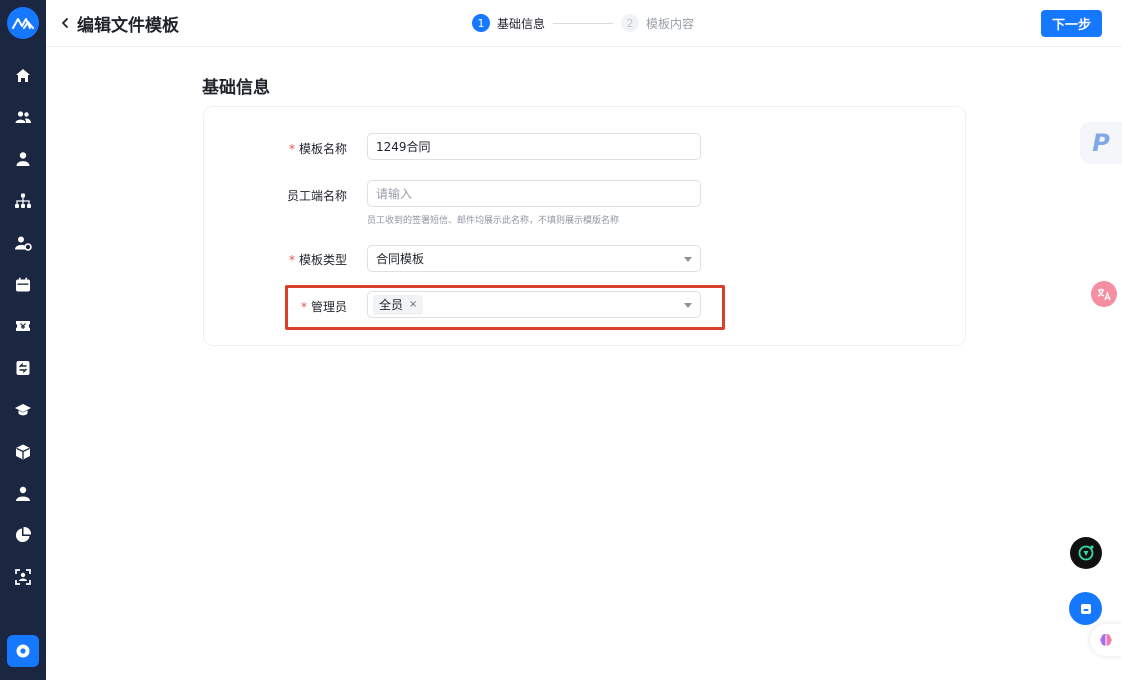 The height and width of the screenshot is (680, 1122). I want to click on template-name-label: * 模板名称, so click(317, 149).